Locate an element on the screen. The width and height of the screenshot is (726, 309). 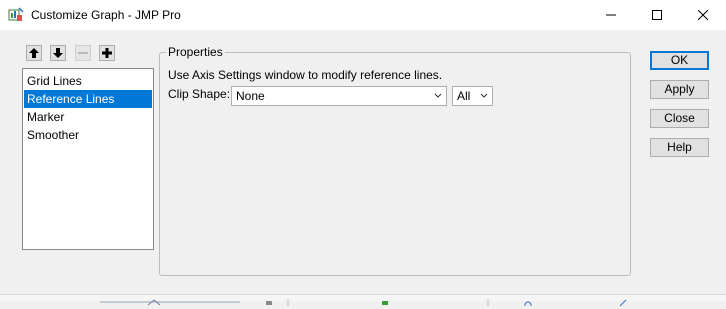
ok-button: OK is located at coordinates (679, 60).